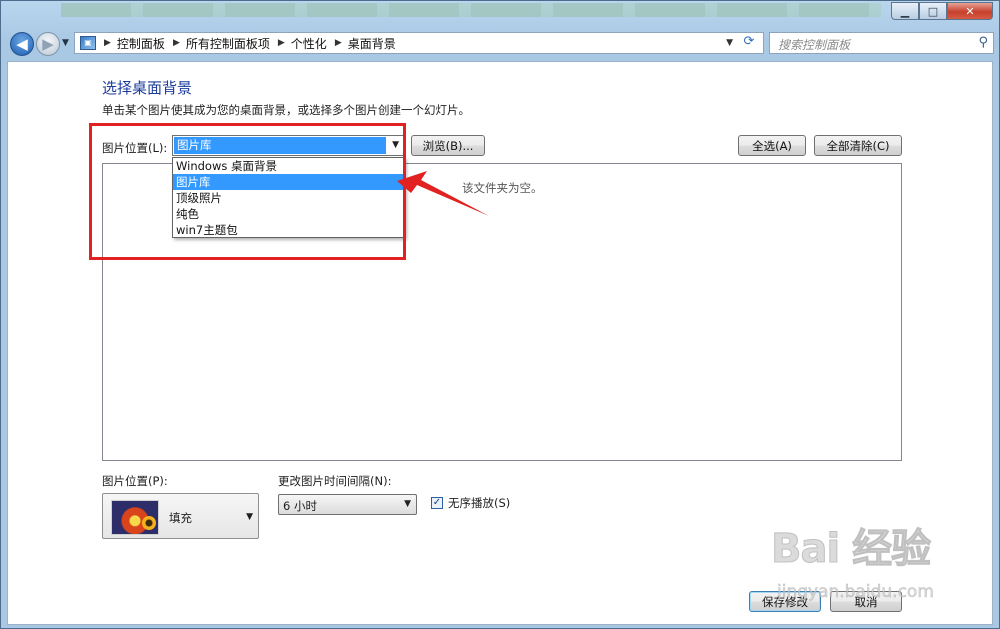  I want to click on interval-value: 6 小时, so click(300, 506).